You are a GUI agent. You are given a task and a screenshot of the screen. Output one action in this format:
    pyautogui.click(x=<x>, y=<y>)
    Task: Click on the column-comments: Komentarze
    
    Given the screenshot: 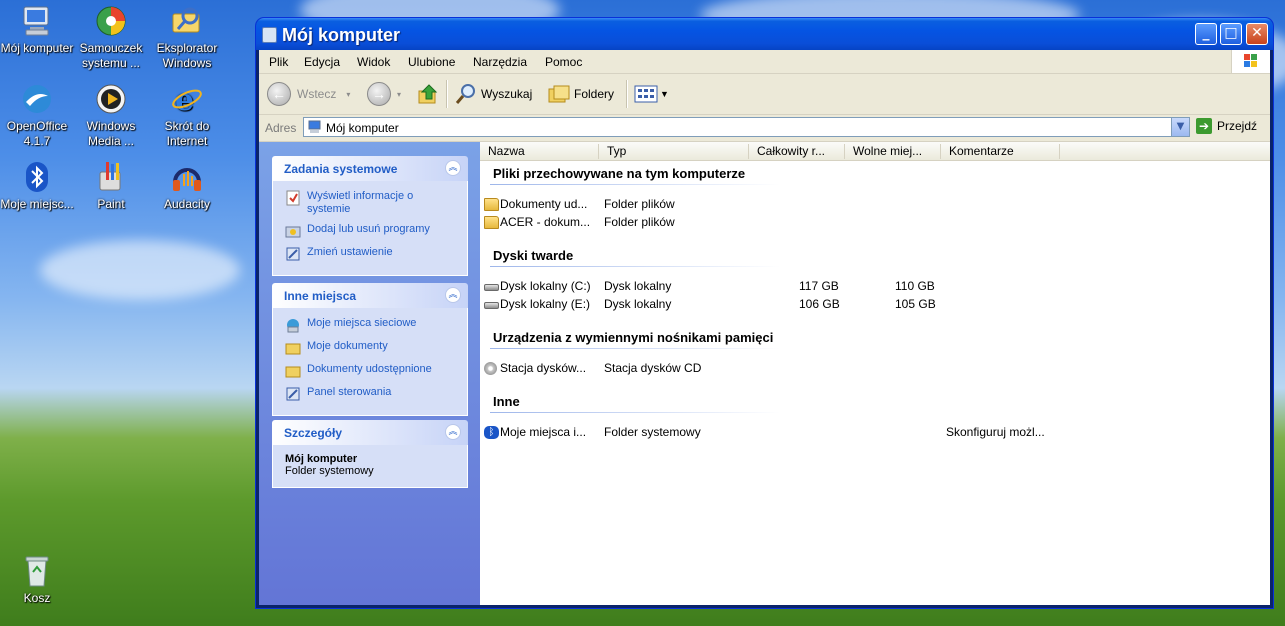 What is the action you would take?
    pyautogui.click(x=1000, y=151)
    